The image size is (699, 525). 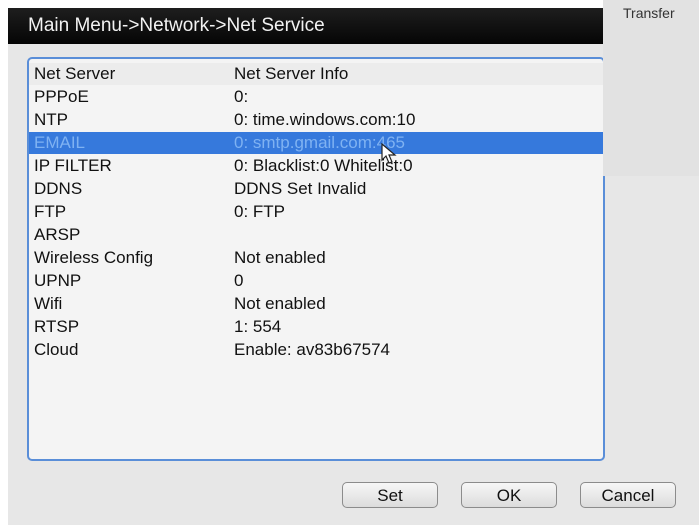 What do you see at coordinates (389, 153) in the screenshot?
I see `mouse-cursor-icon` at bounding box center [389, 153].